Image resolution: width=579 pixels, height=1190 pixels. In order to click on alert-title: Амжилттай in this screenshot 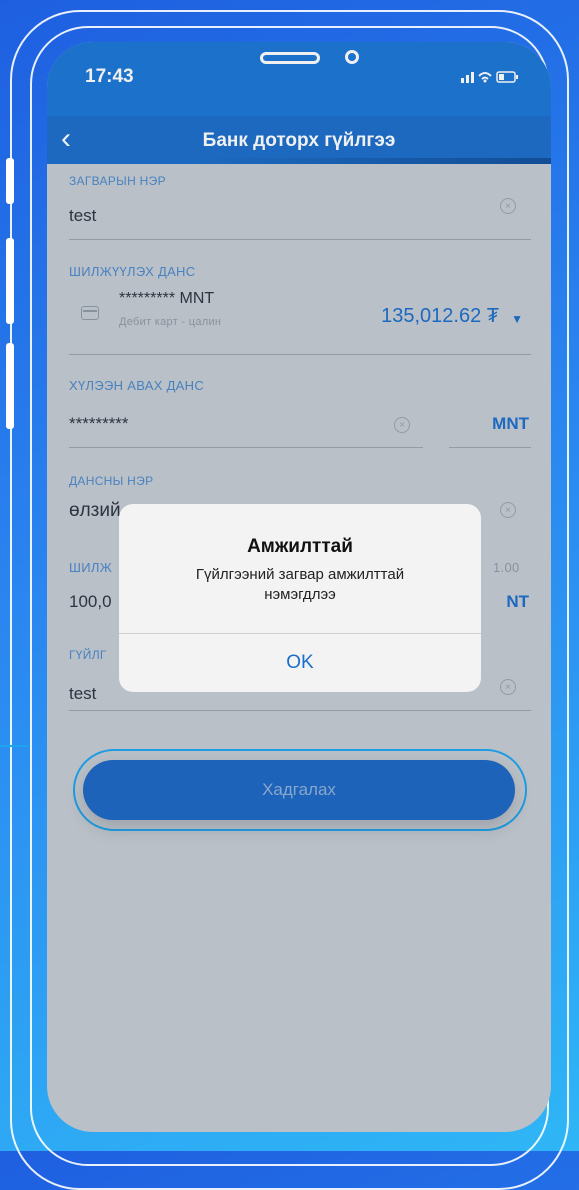, I will do `click(300, 546)`.